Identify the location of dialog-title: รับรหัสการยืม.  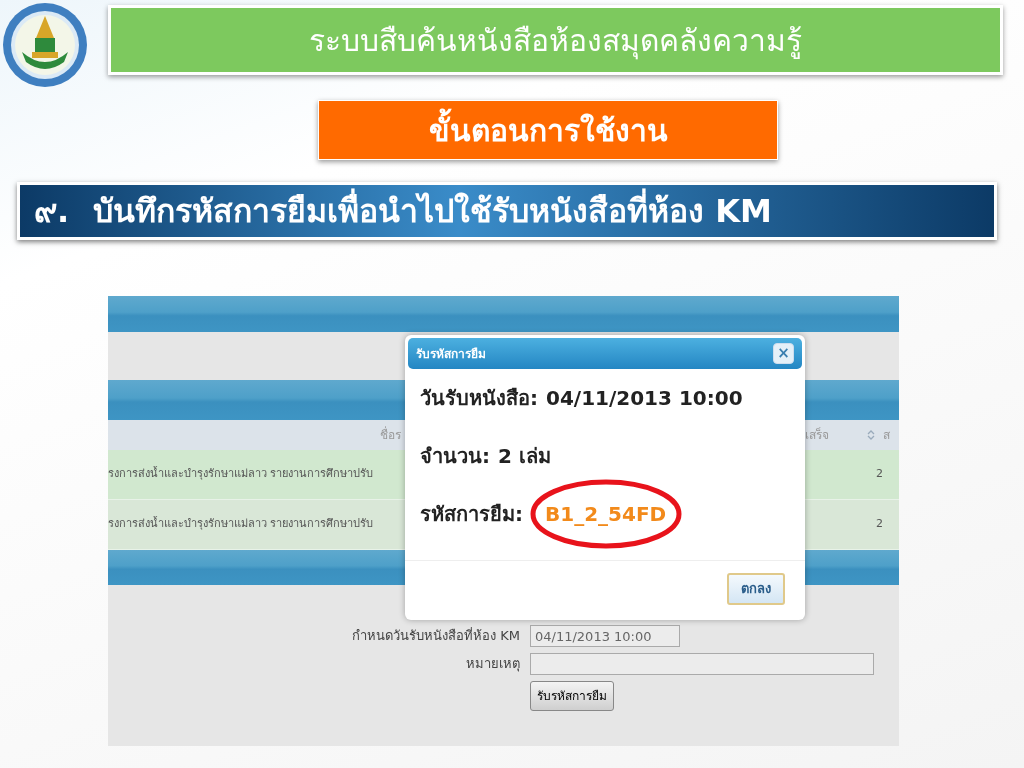
(451, 354).